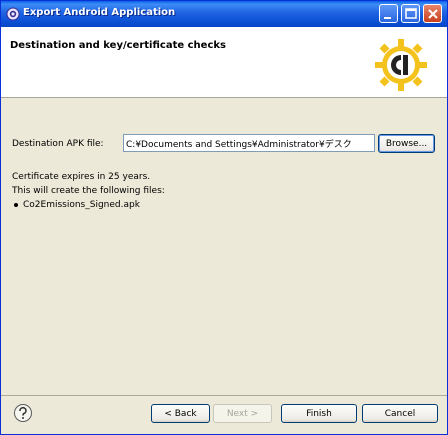 The height and width of the screenshot is (435, 448). What do you see at coordinates (249, 143) in the screenshot?
I see `destination-apk-input` at bounding box center [249, 143].